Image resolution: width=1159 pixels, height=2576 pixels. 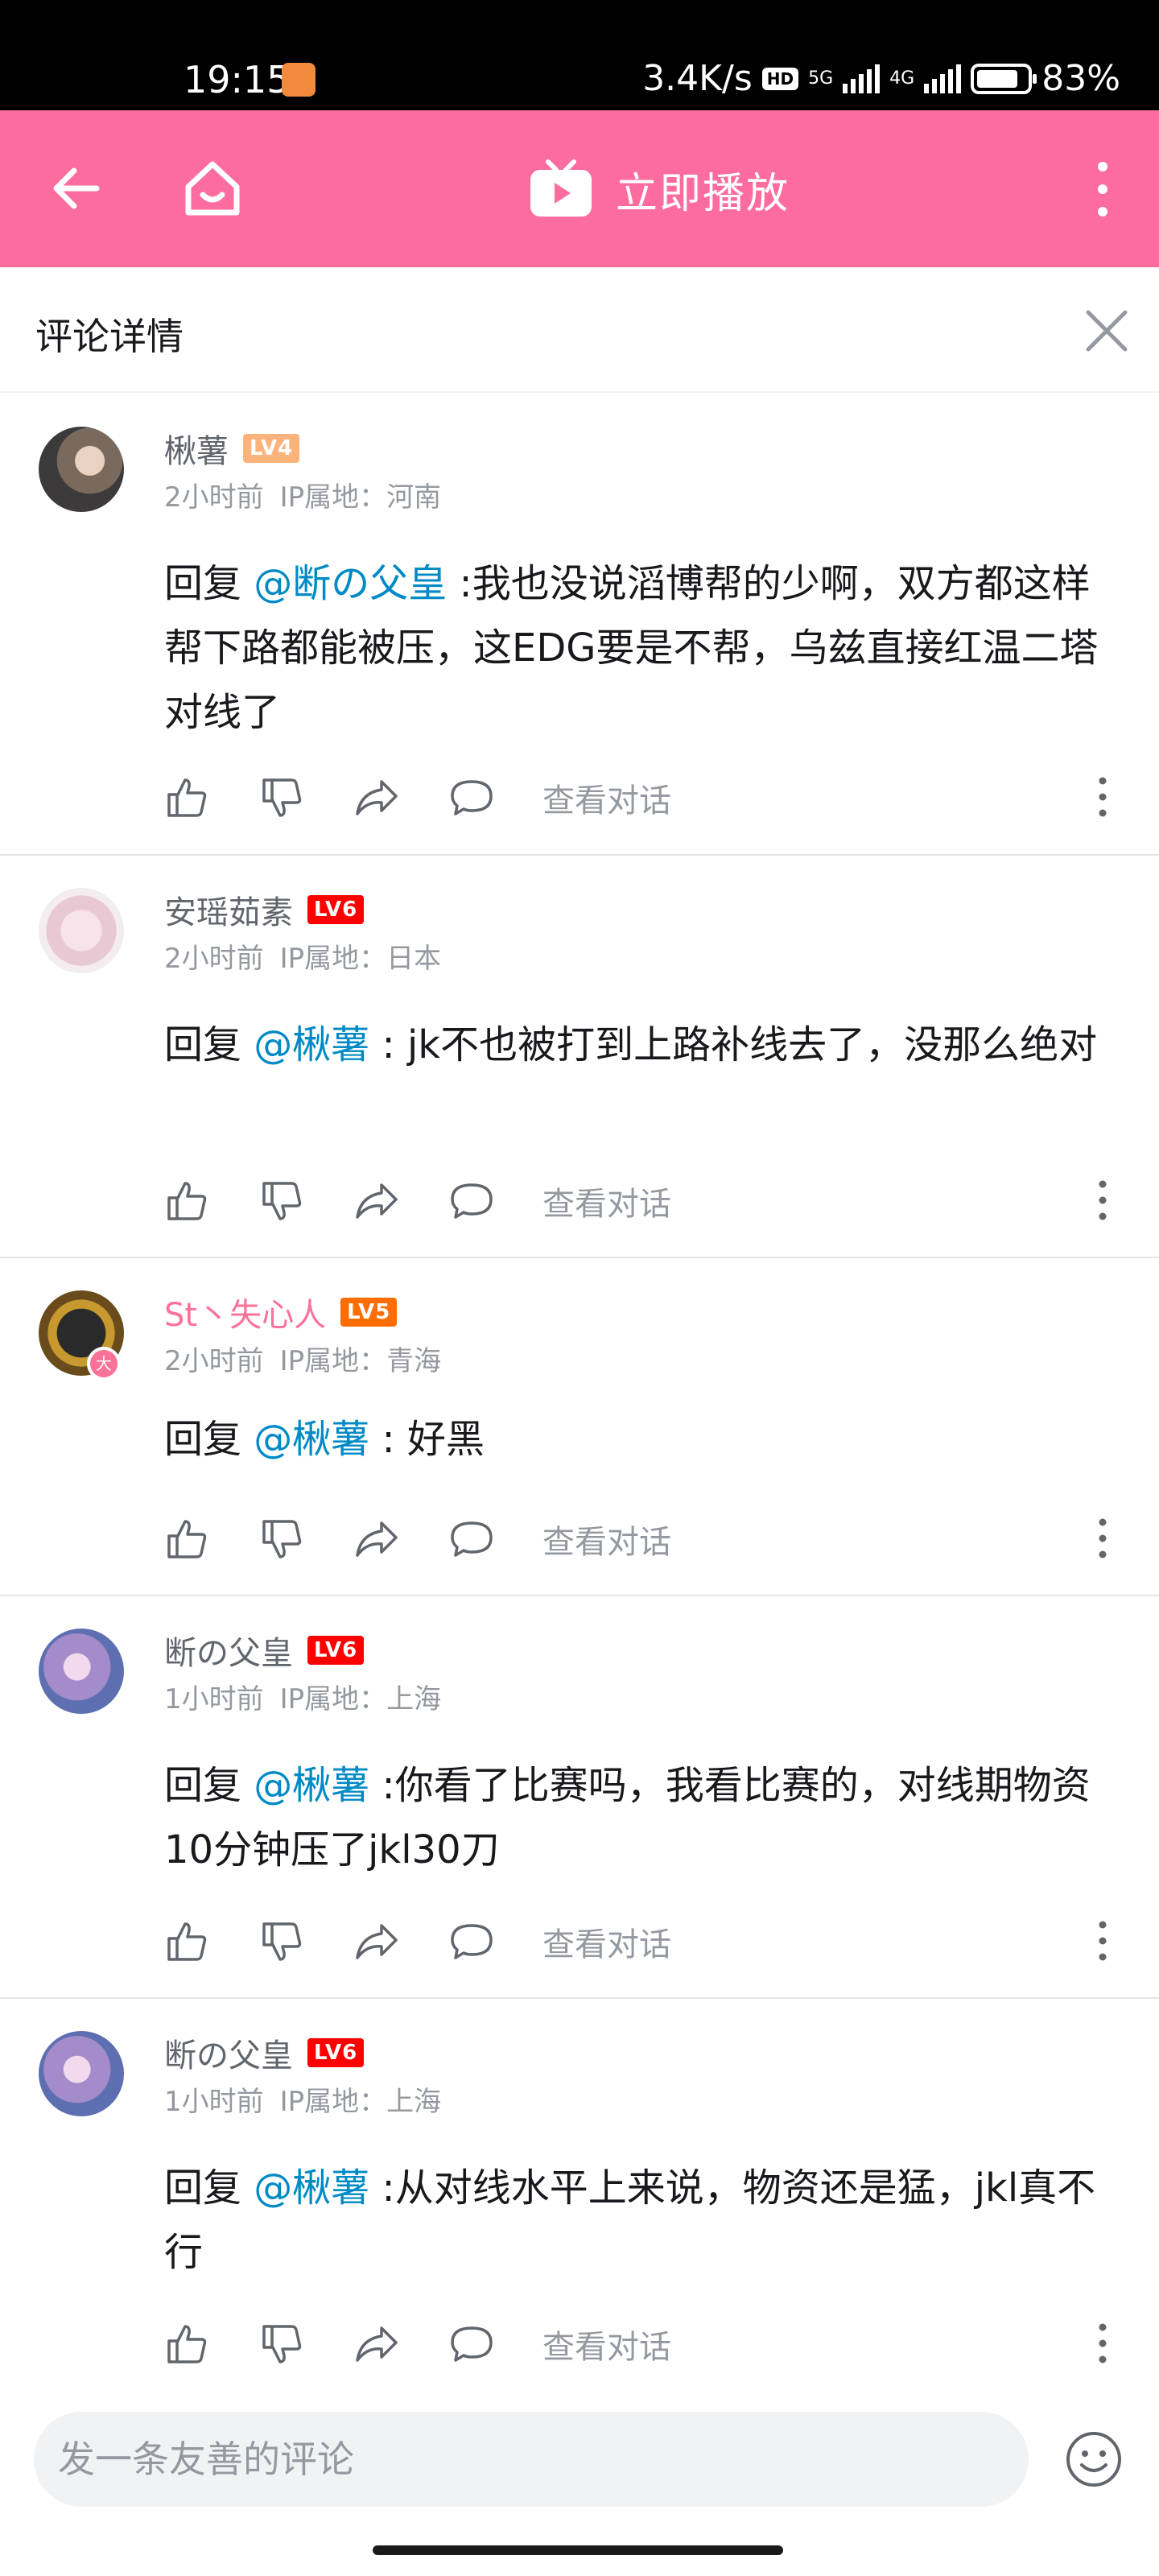 What do you see at coordinates (209, 1785) in the screenshot?
I see `reply-prefix: 回复` at bounding box center [209, 1785].